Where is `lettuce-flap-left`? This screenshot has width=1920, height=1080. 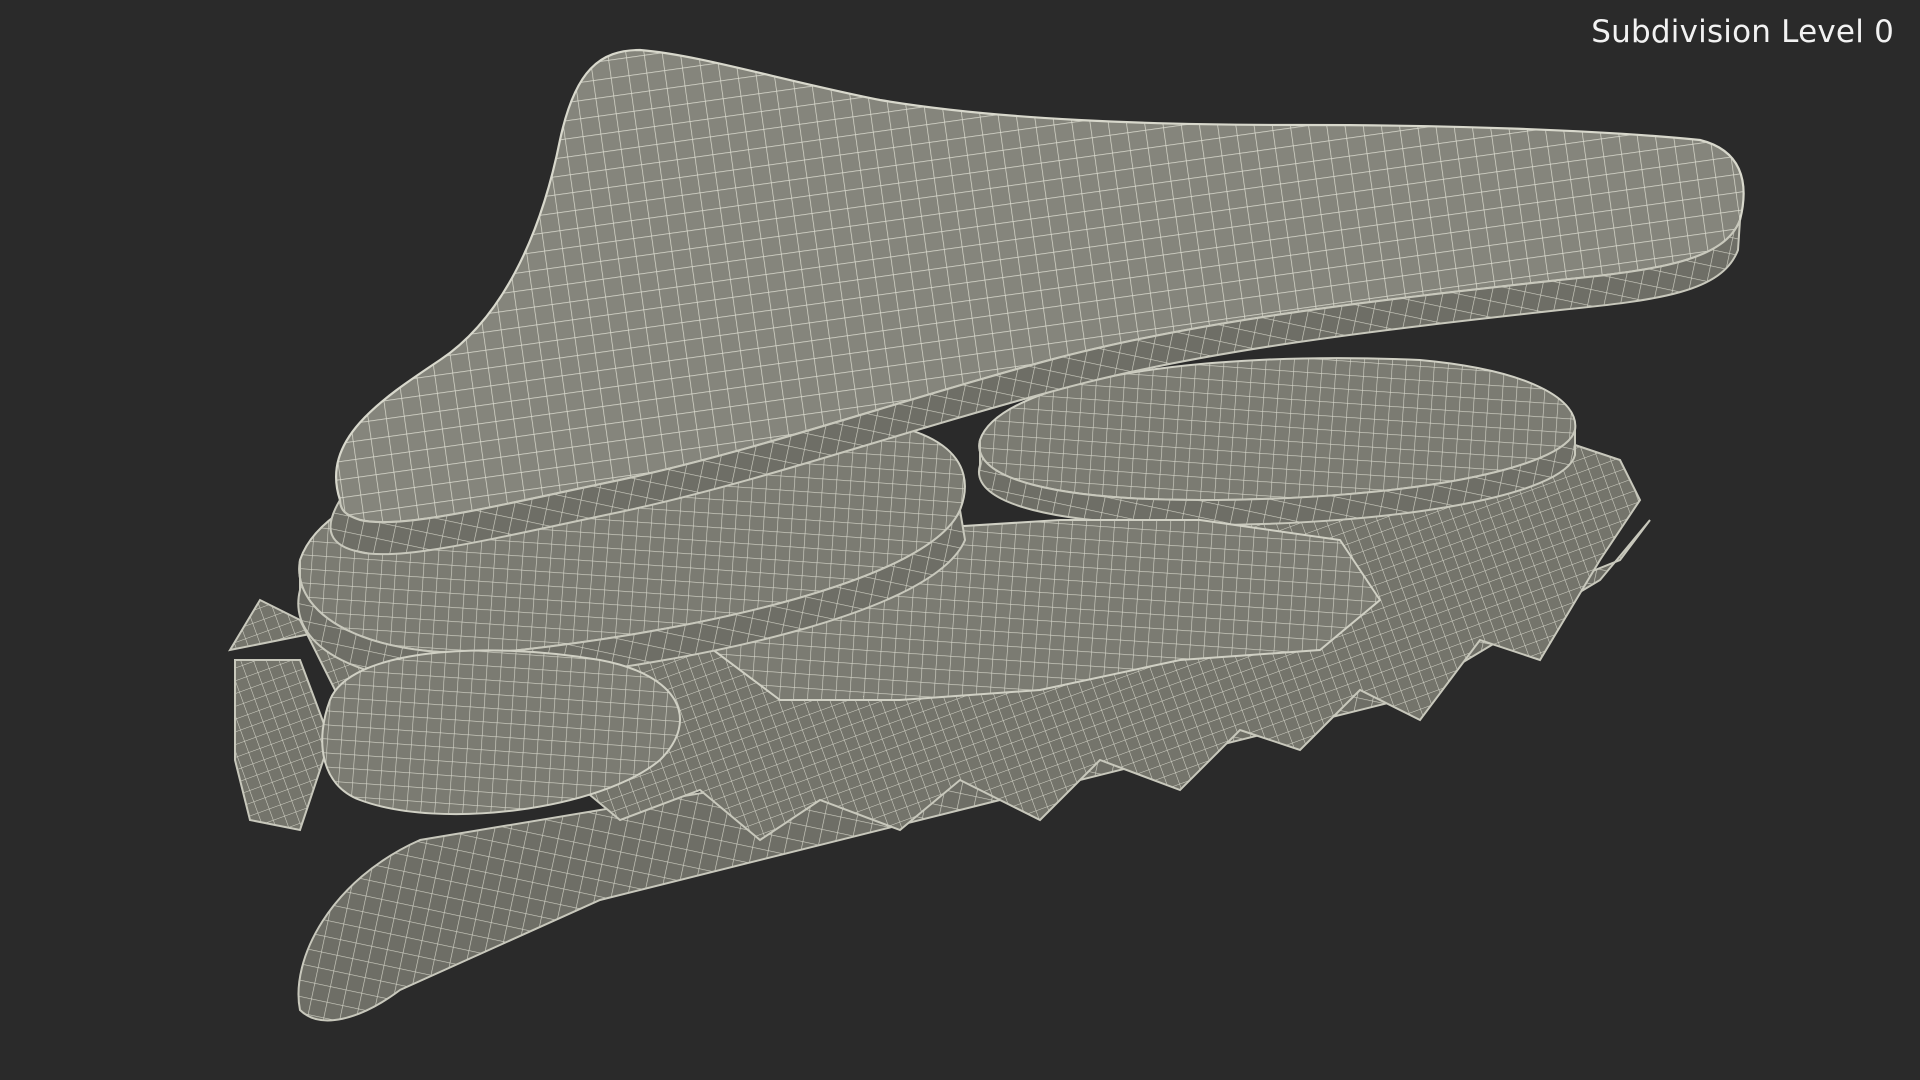 lettuce-flap-left is located at coordinates (283, 745).